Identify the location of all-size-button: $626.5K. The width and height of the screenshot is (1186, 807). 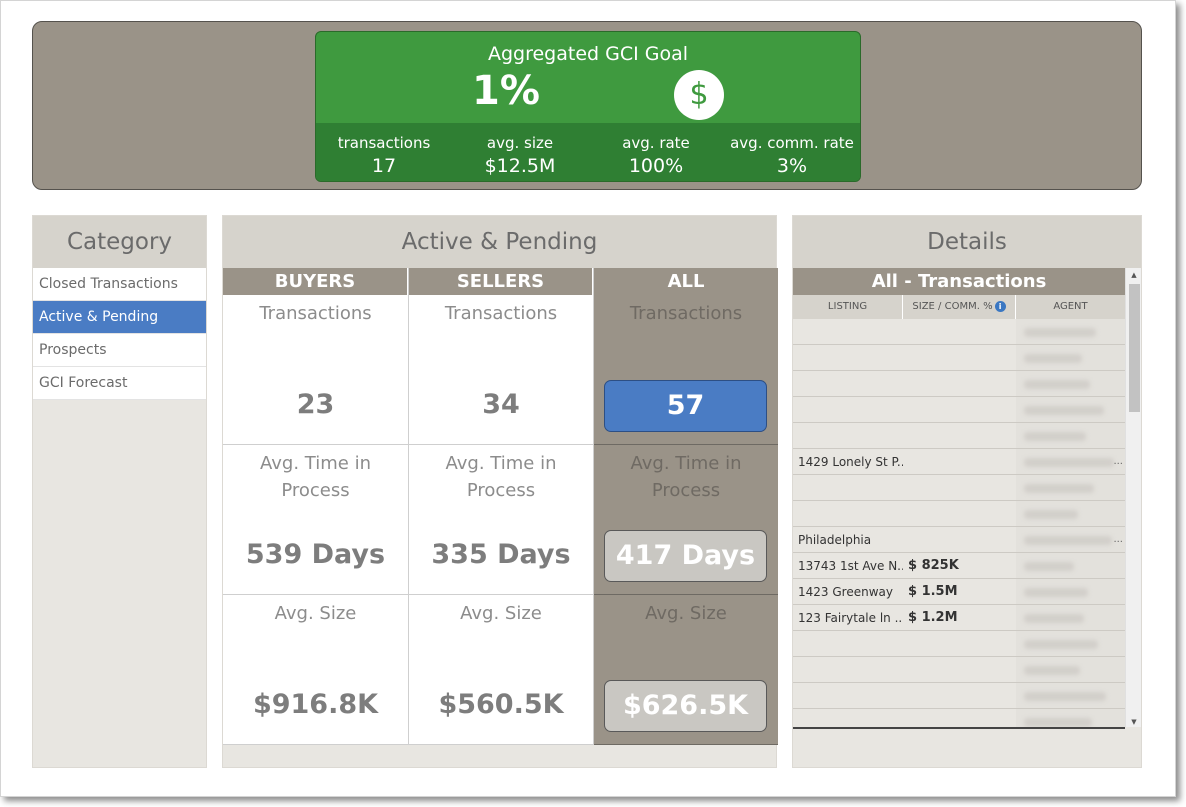
(685, 706).